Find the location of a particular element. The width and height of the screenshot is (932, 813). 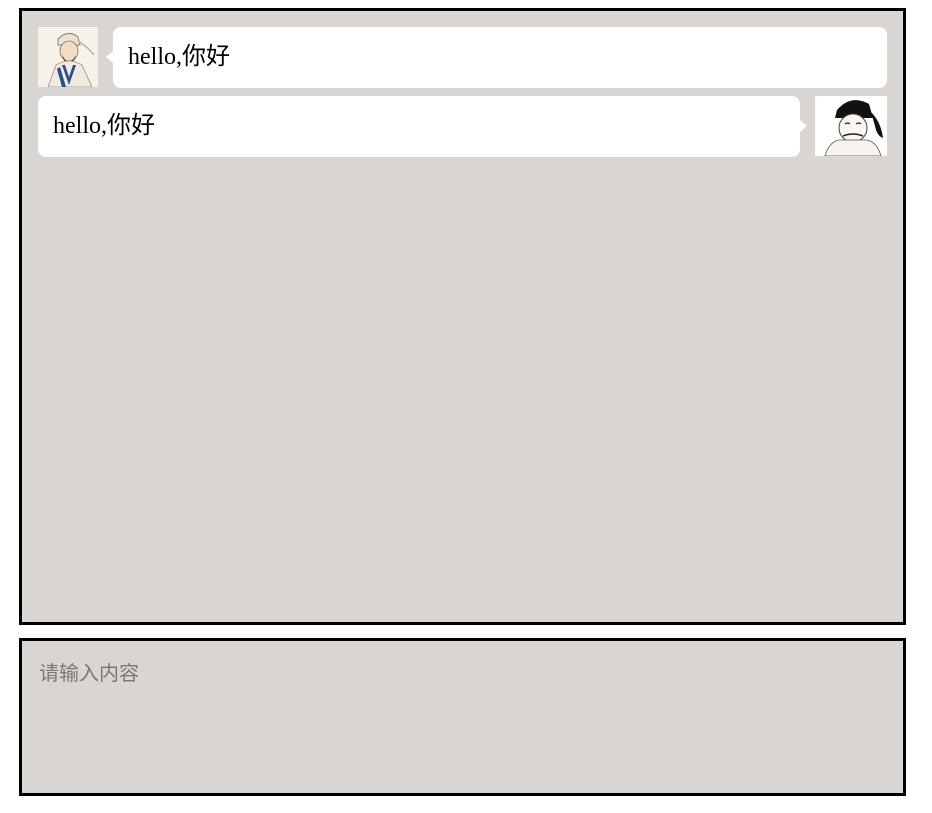

scholar-portrait-icon is located at coordinates (68, 57).